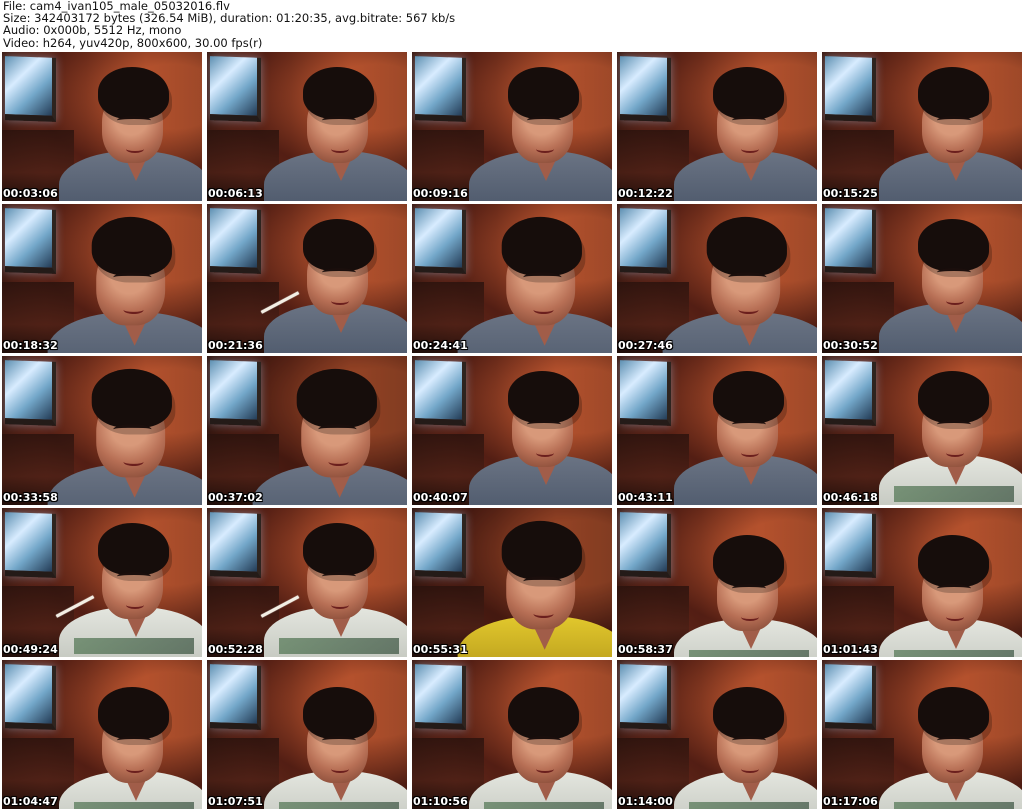 This screenshot has height=811, width=1024. What do you see at coordinates (512, 278) in the screenshot?
I see `thumbnail: 00:24:41` at bounding box center [512, 278].